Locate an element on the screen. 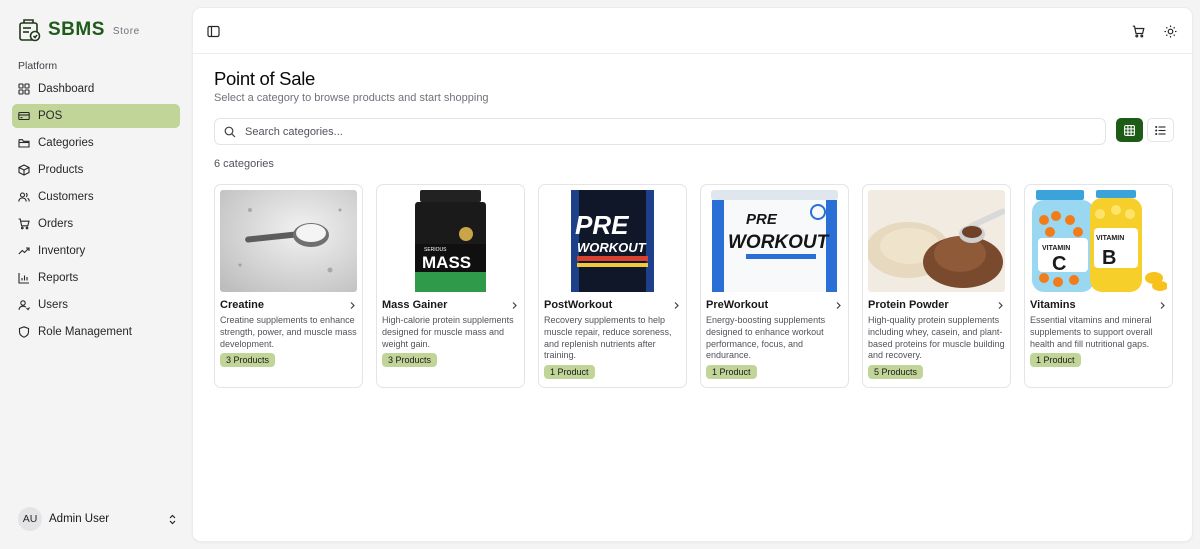  card-title: PostWorkout is located at coordinates (578, 305).